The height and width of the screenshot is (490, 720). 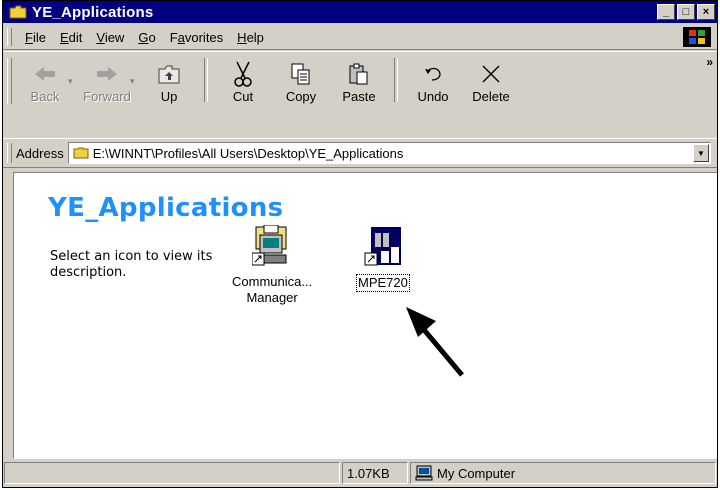 What do you see at coordinates (146, 37) in the screenshot?
I see `menu-go: Go` at bounding box center [146, 37].